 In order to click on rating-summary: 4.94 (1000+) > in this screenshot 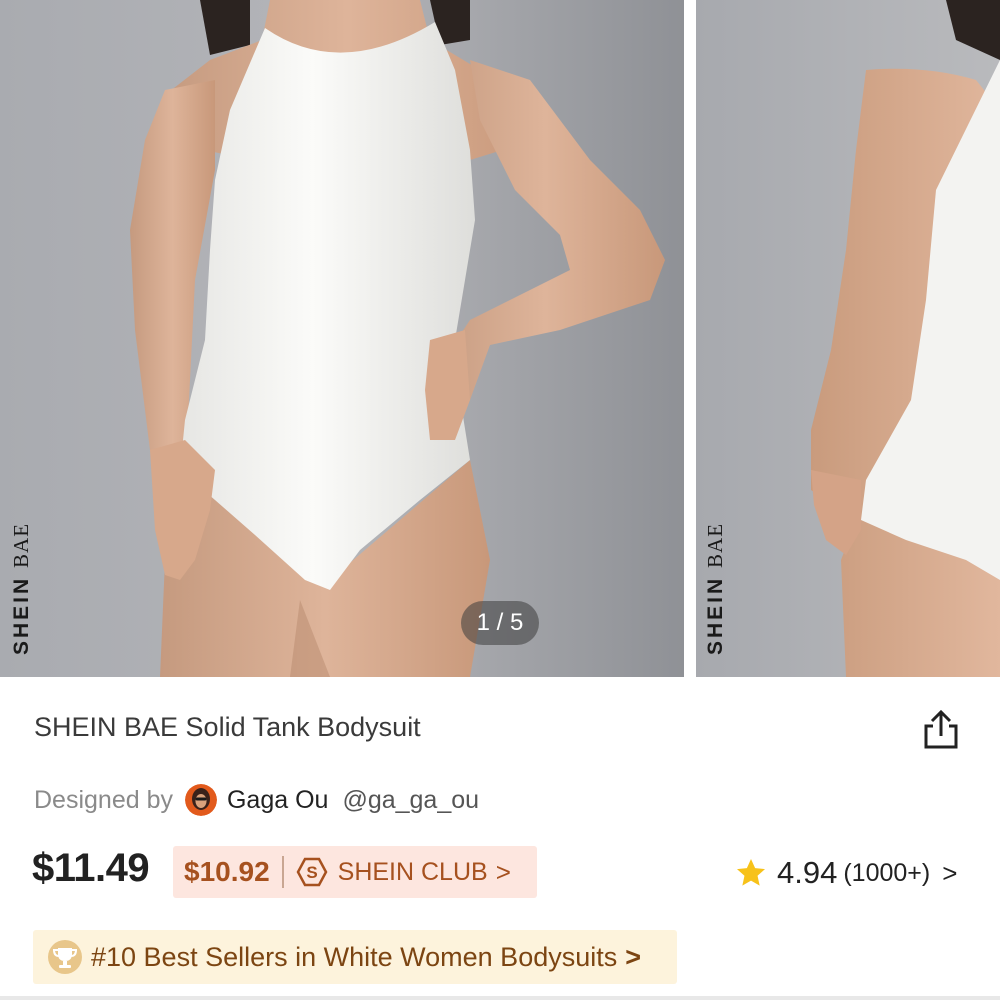, I will do `click(846, 873)`.